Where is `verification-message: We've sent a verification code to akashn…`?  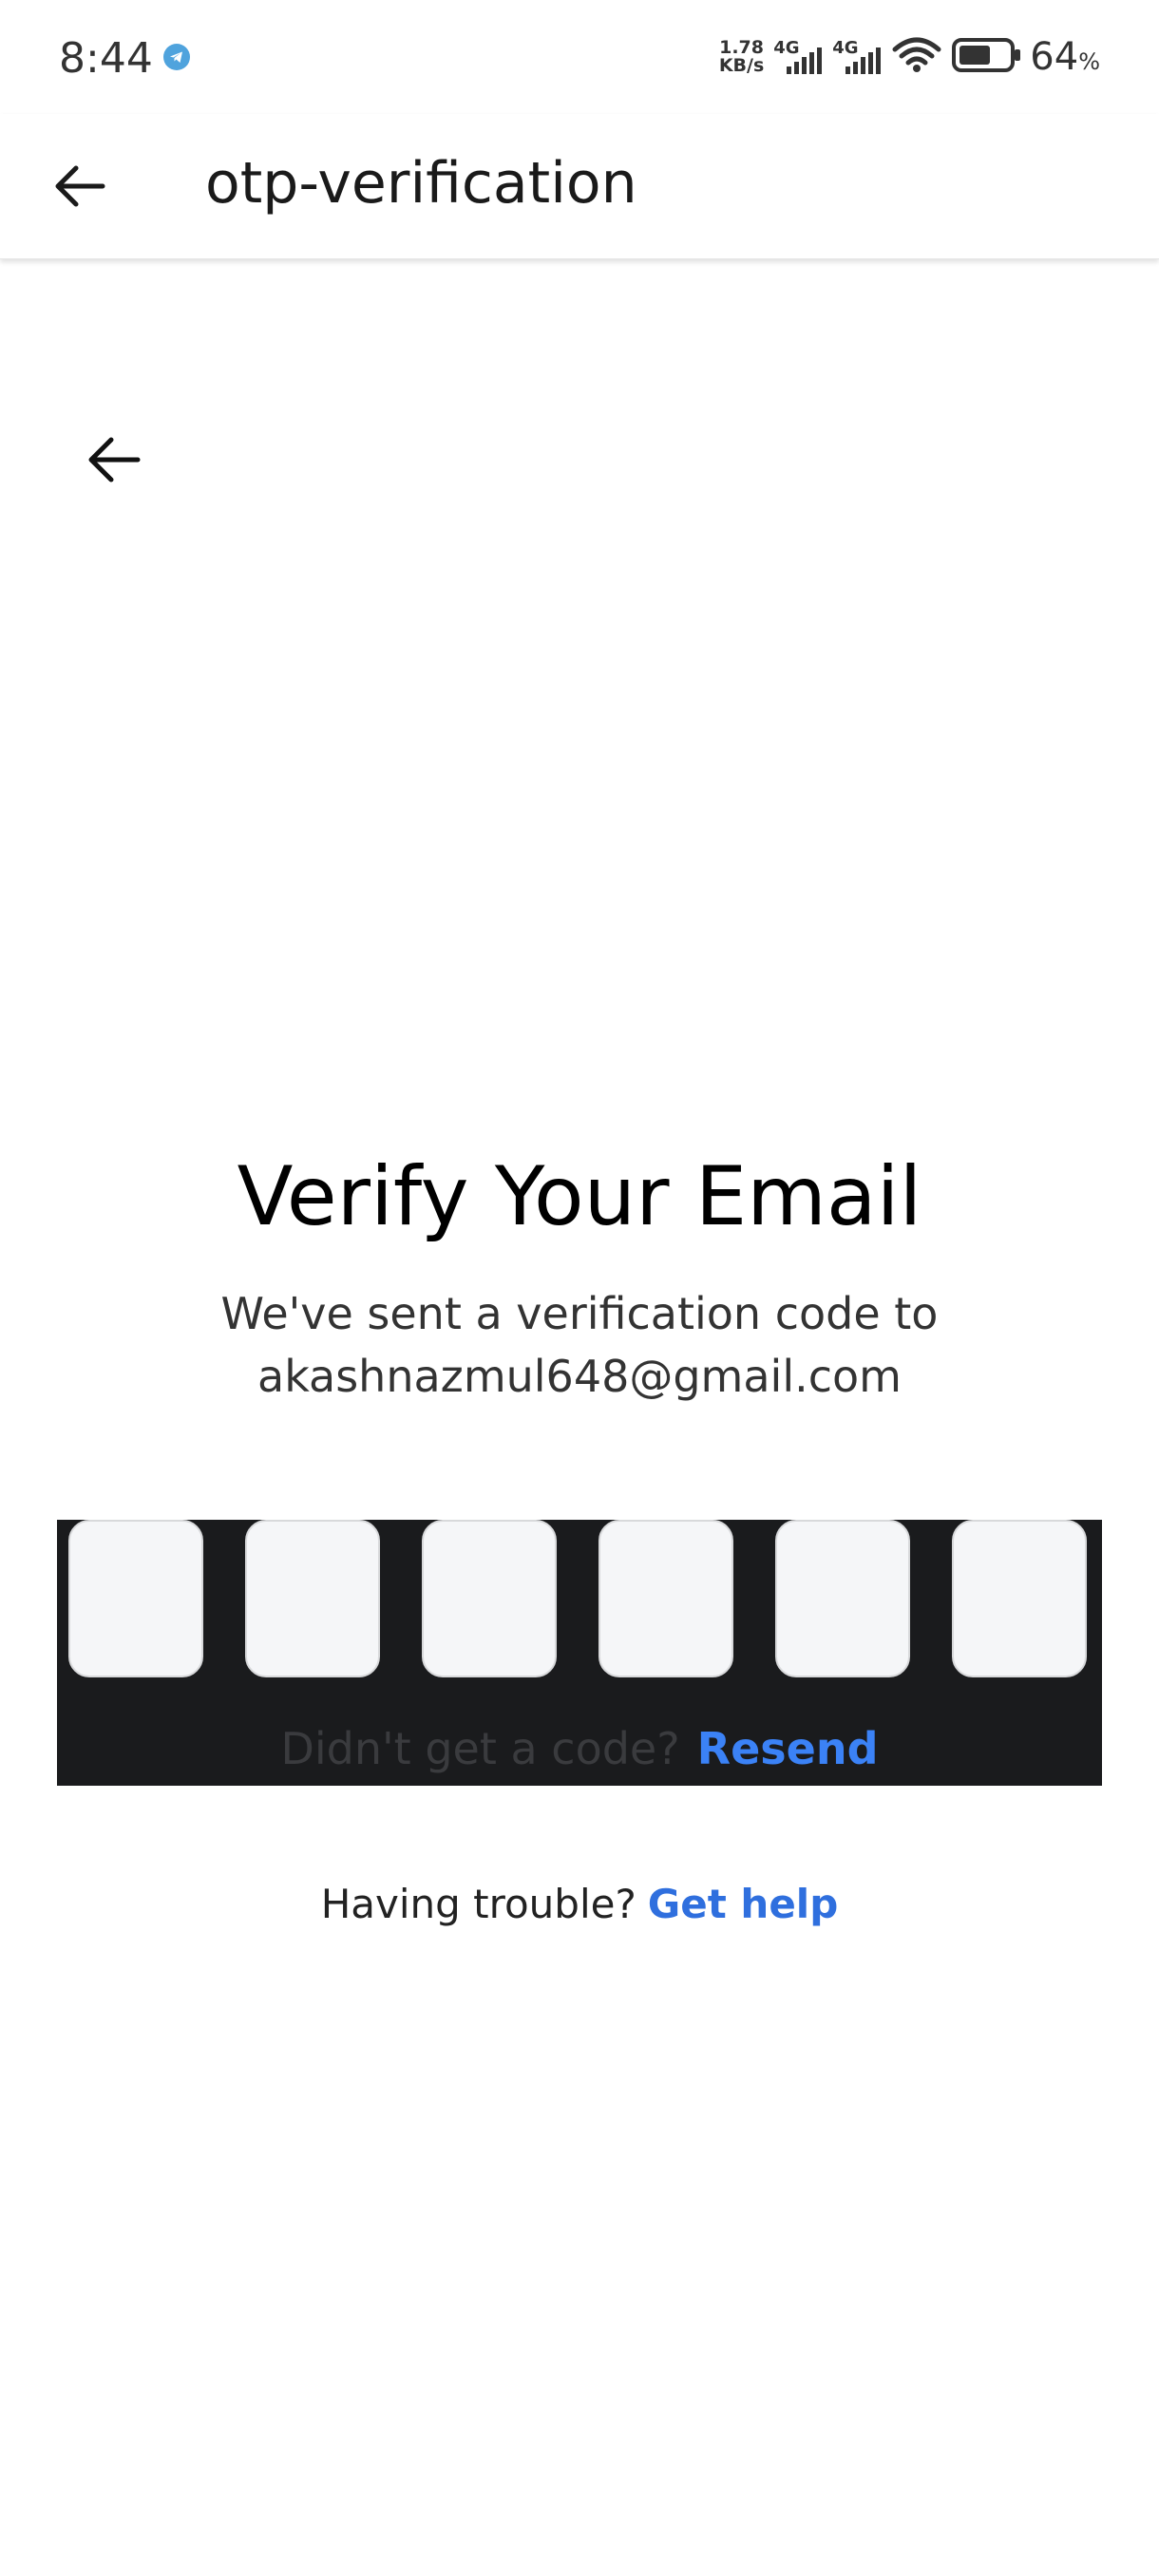 verification-message: We've sent a verification code to akashn… is located at coordinates (579, 1345).